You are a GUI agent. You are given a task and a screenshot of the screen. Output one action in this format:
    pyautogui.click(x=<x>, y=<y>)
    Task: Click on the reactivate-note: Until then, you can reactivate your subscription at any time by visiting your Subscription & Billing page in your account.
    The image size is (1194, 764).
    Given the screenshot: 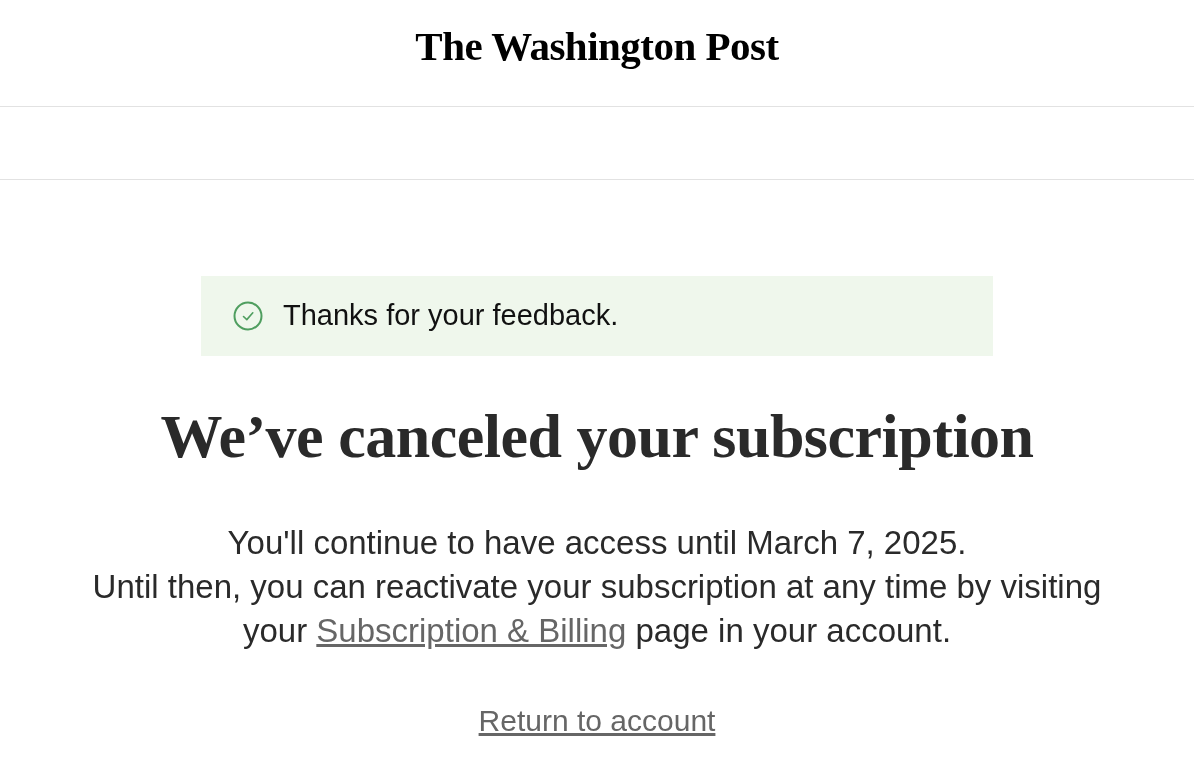 What is the action you would take?
    pyautogui.click(x=597, y=609)
    